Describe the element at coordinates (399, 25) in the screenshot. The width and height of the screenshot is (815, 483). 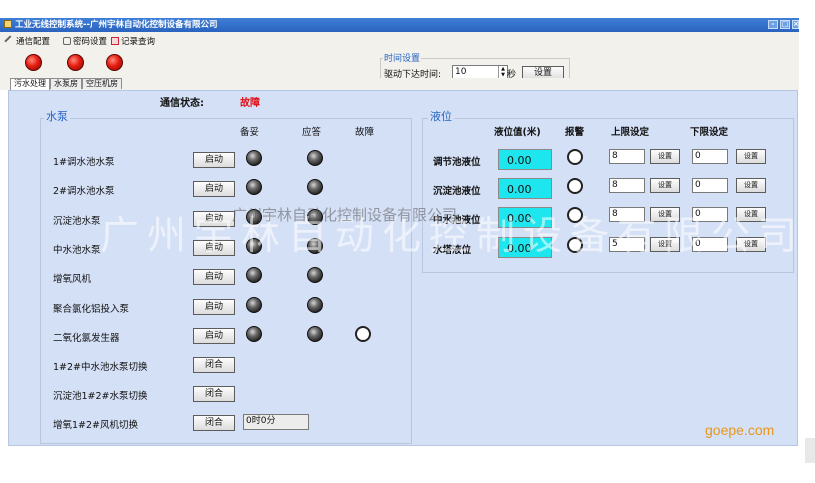
I see `title-bar: 工业无线控制系统--广州宇林自动化控制设备有限公司 - □ ×` at that location.